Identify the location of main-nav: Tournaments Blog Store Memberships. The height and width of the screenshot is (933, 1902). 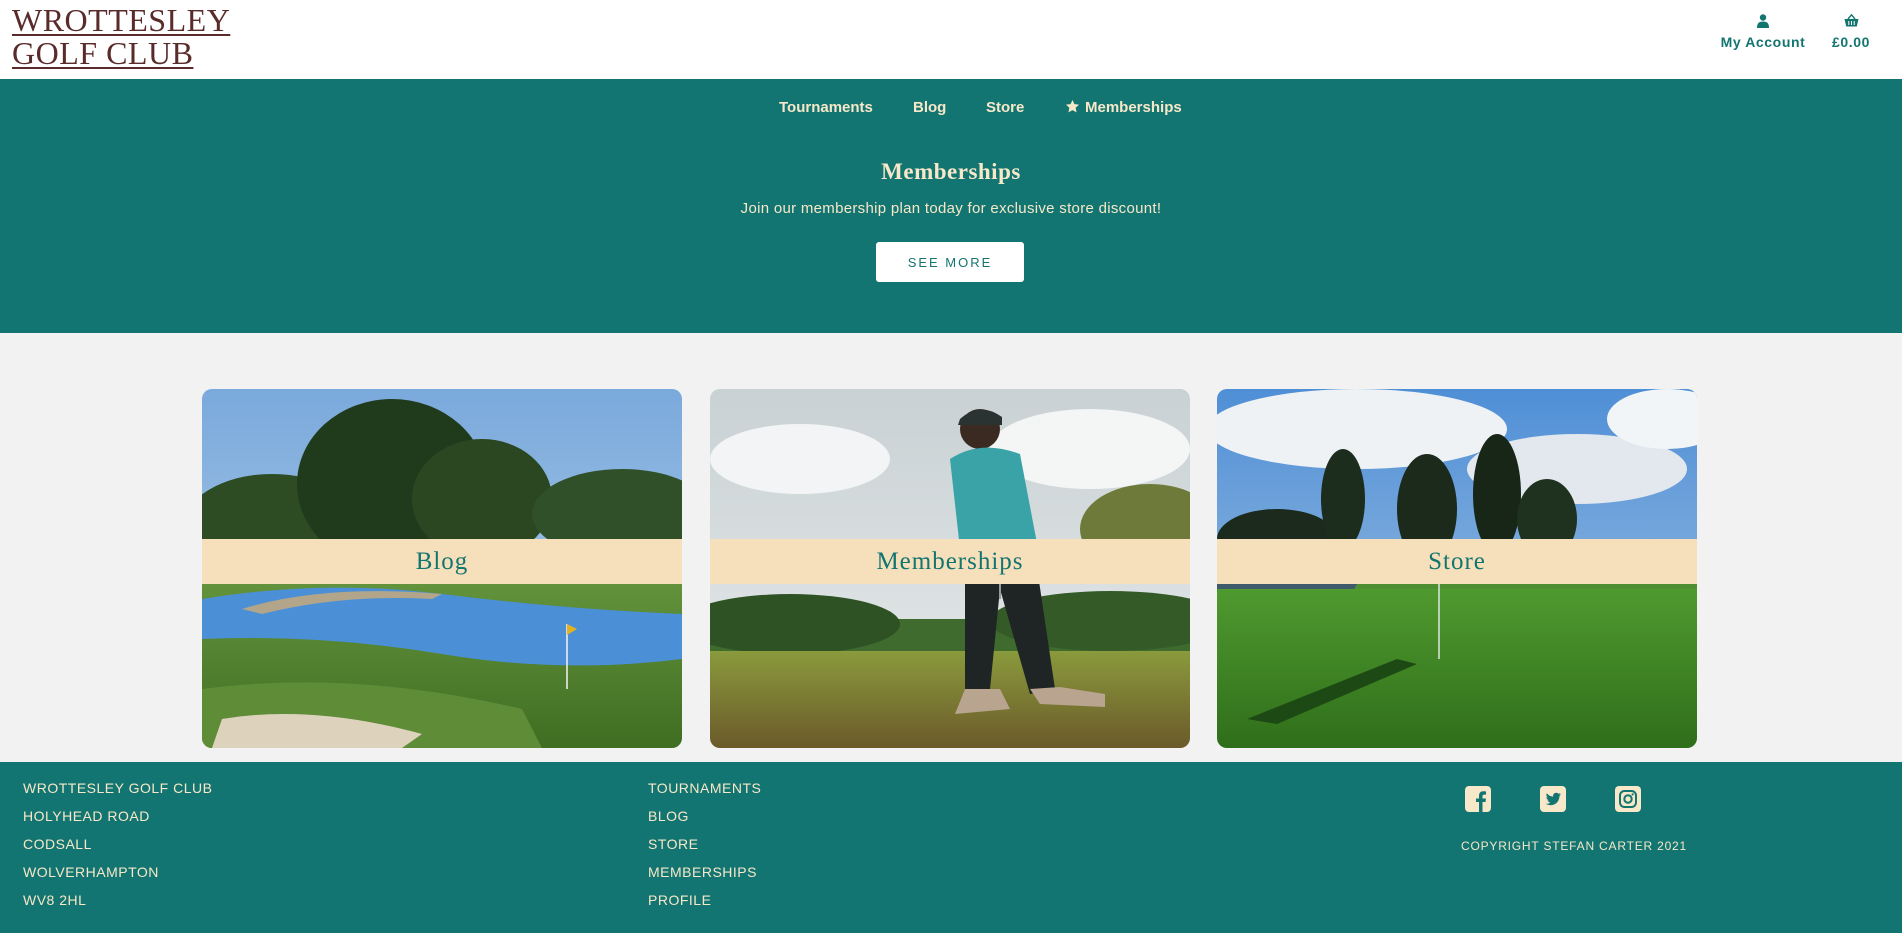
(951, 110).